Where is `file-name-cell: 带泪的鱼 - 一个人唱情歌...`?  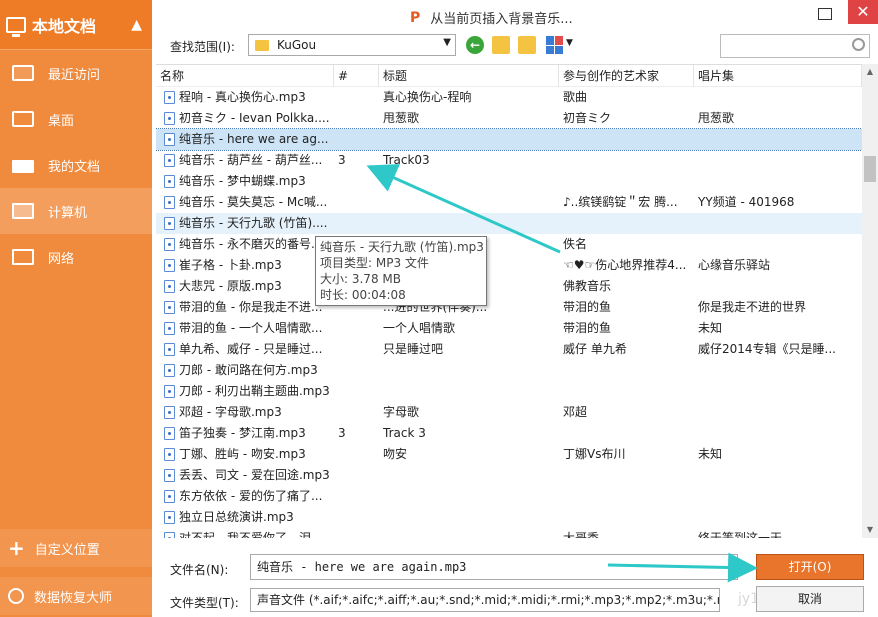
file-name-cell: 带泪的鱼 - 一个人唱情歌... is located at coordinates (245, 328).